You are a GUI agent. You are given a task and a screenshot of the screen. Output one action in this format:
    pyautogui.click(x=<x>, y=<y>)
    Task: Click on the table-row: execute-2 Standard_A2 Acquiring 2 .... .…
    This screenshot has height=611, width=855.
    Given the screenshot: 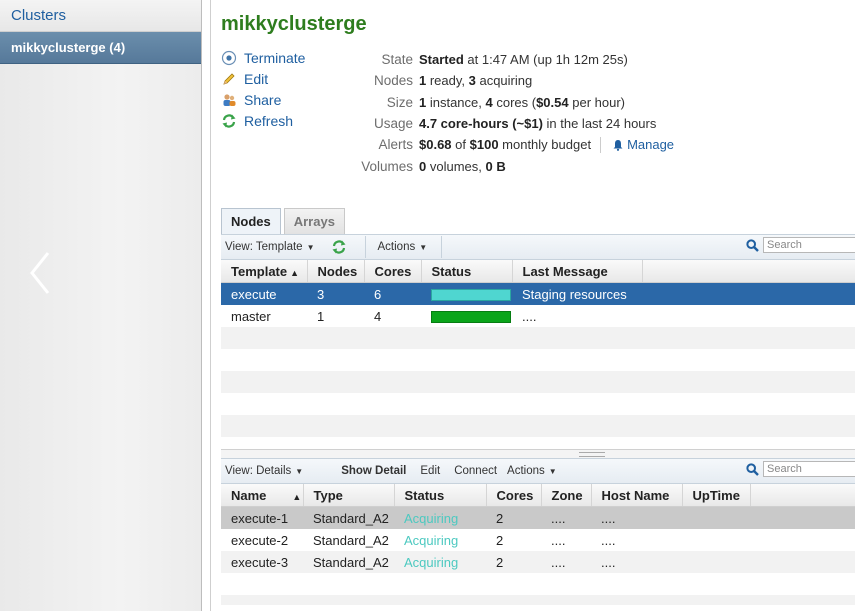 What is the action you would take?
    pyautogui.click(x=538, y=540)
    